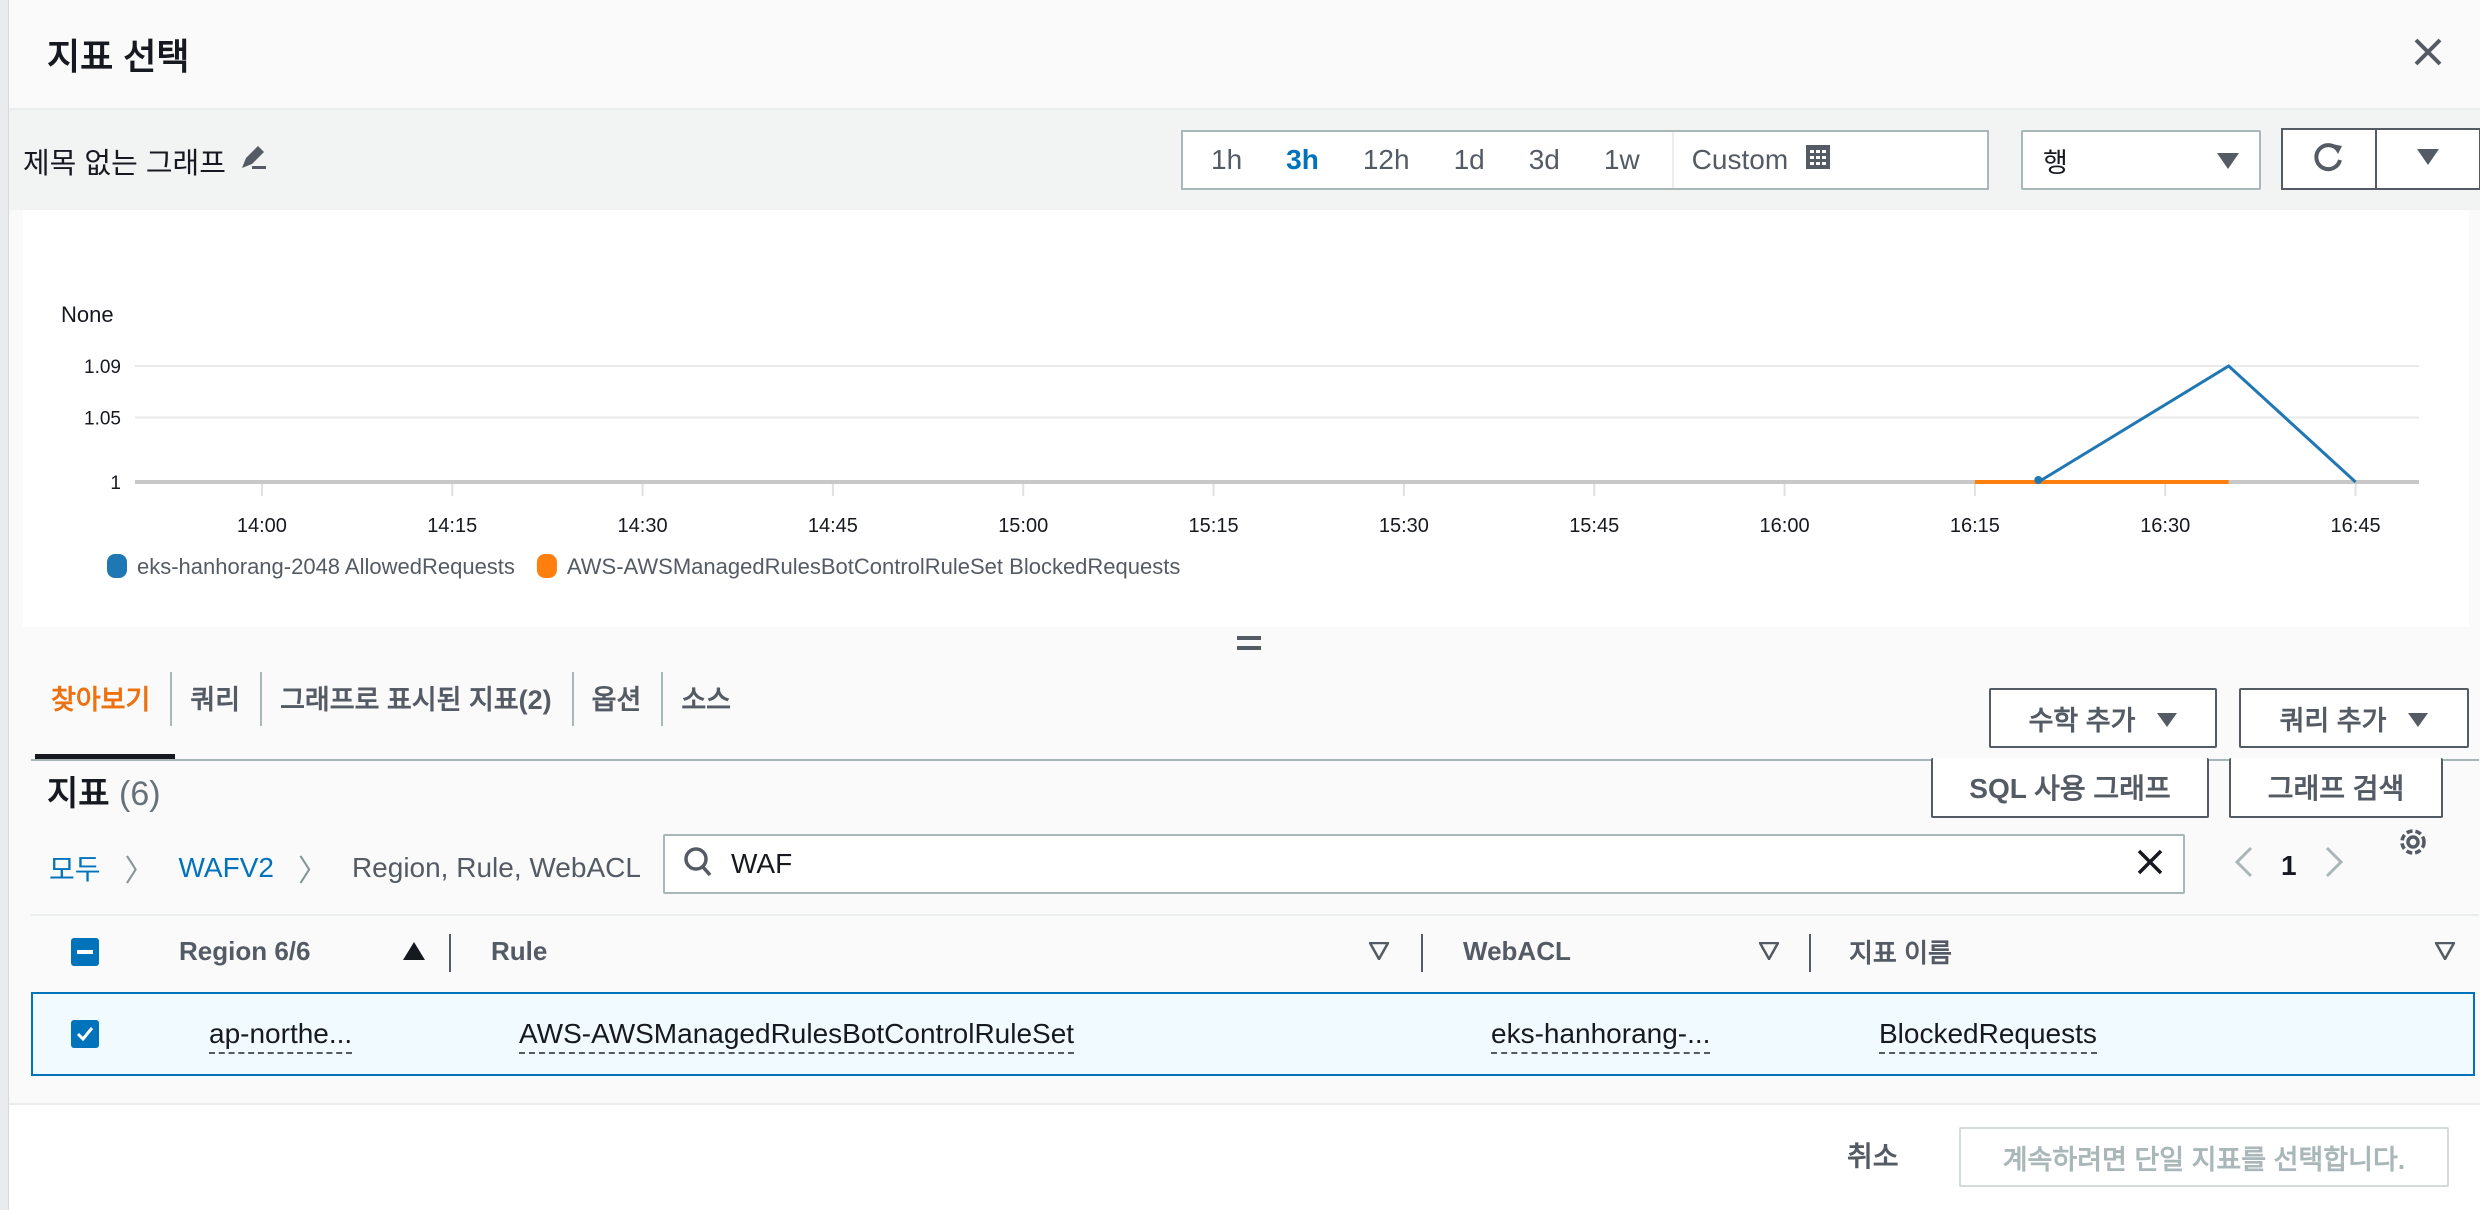 The height and width of the screenshot is (1210, 2480). I want to click on confirm-button: 계속하려면 단일 지표를 선택합니다., so click(2204, 1157).